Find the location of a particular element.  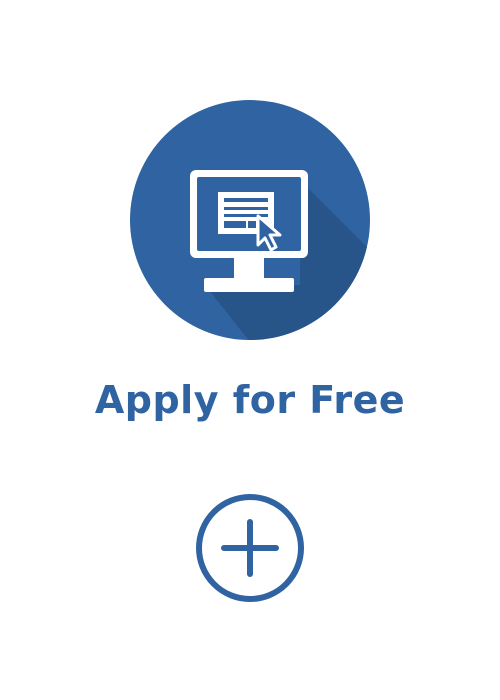

monitor-neck is located at coordinates (249, 268).